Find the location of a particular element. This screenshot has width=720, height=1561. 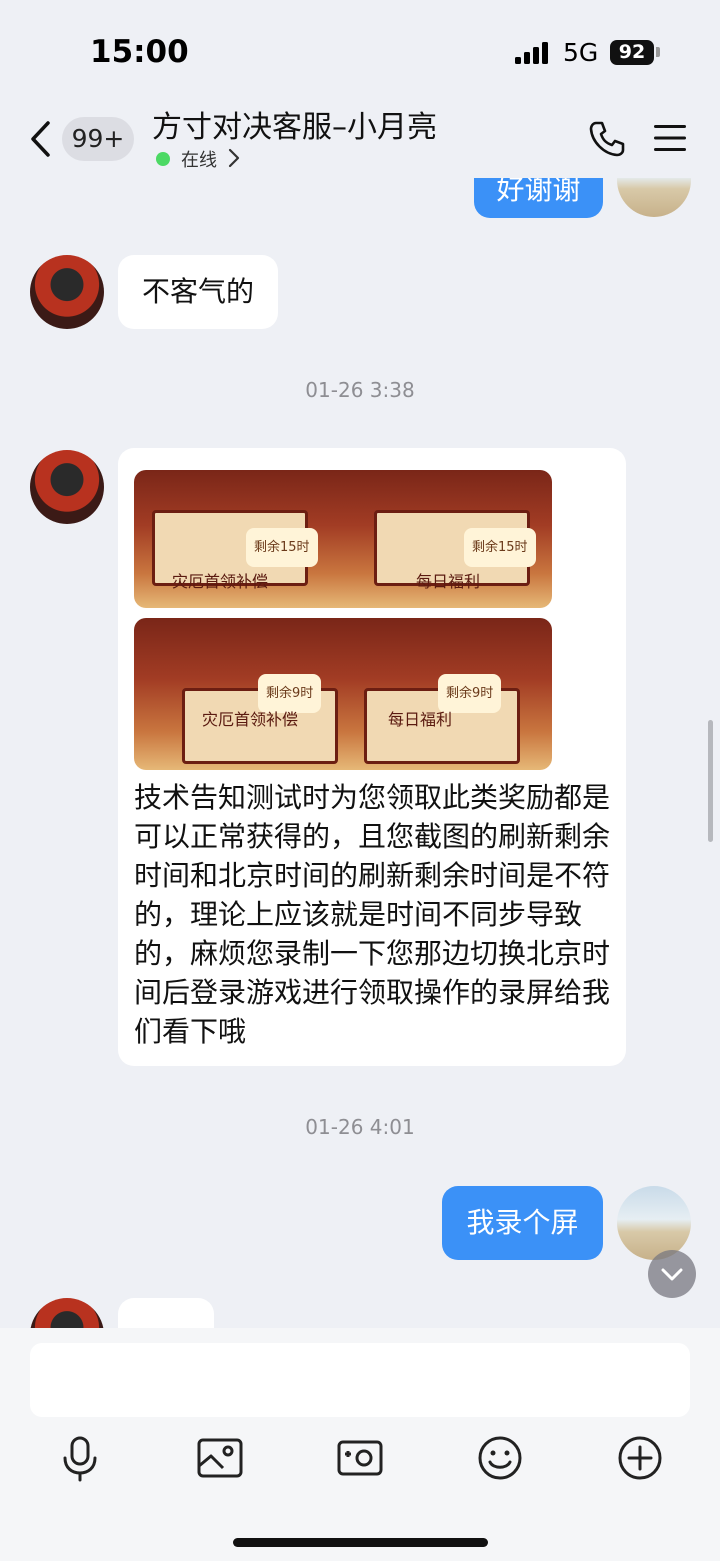

home-indicator is located at coordinates (360, 1542).